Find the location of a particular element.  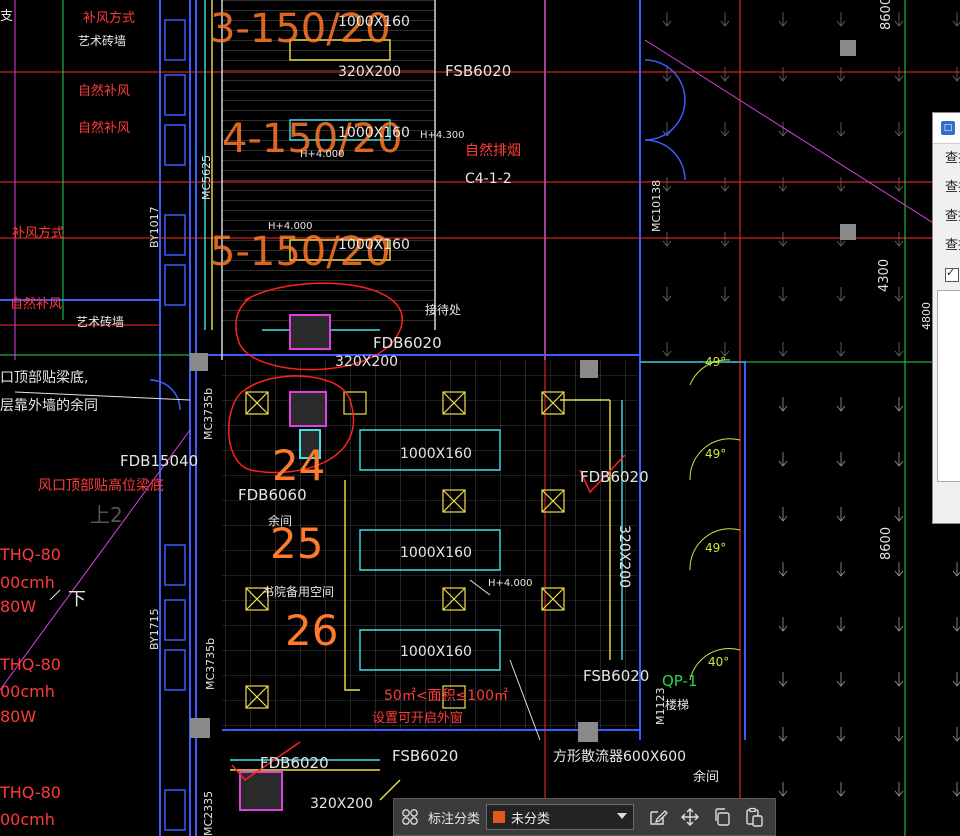

tag-qp: QP-1 is located at coordinates (679, 681).